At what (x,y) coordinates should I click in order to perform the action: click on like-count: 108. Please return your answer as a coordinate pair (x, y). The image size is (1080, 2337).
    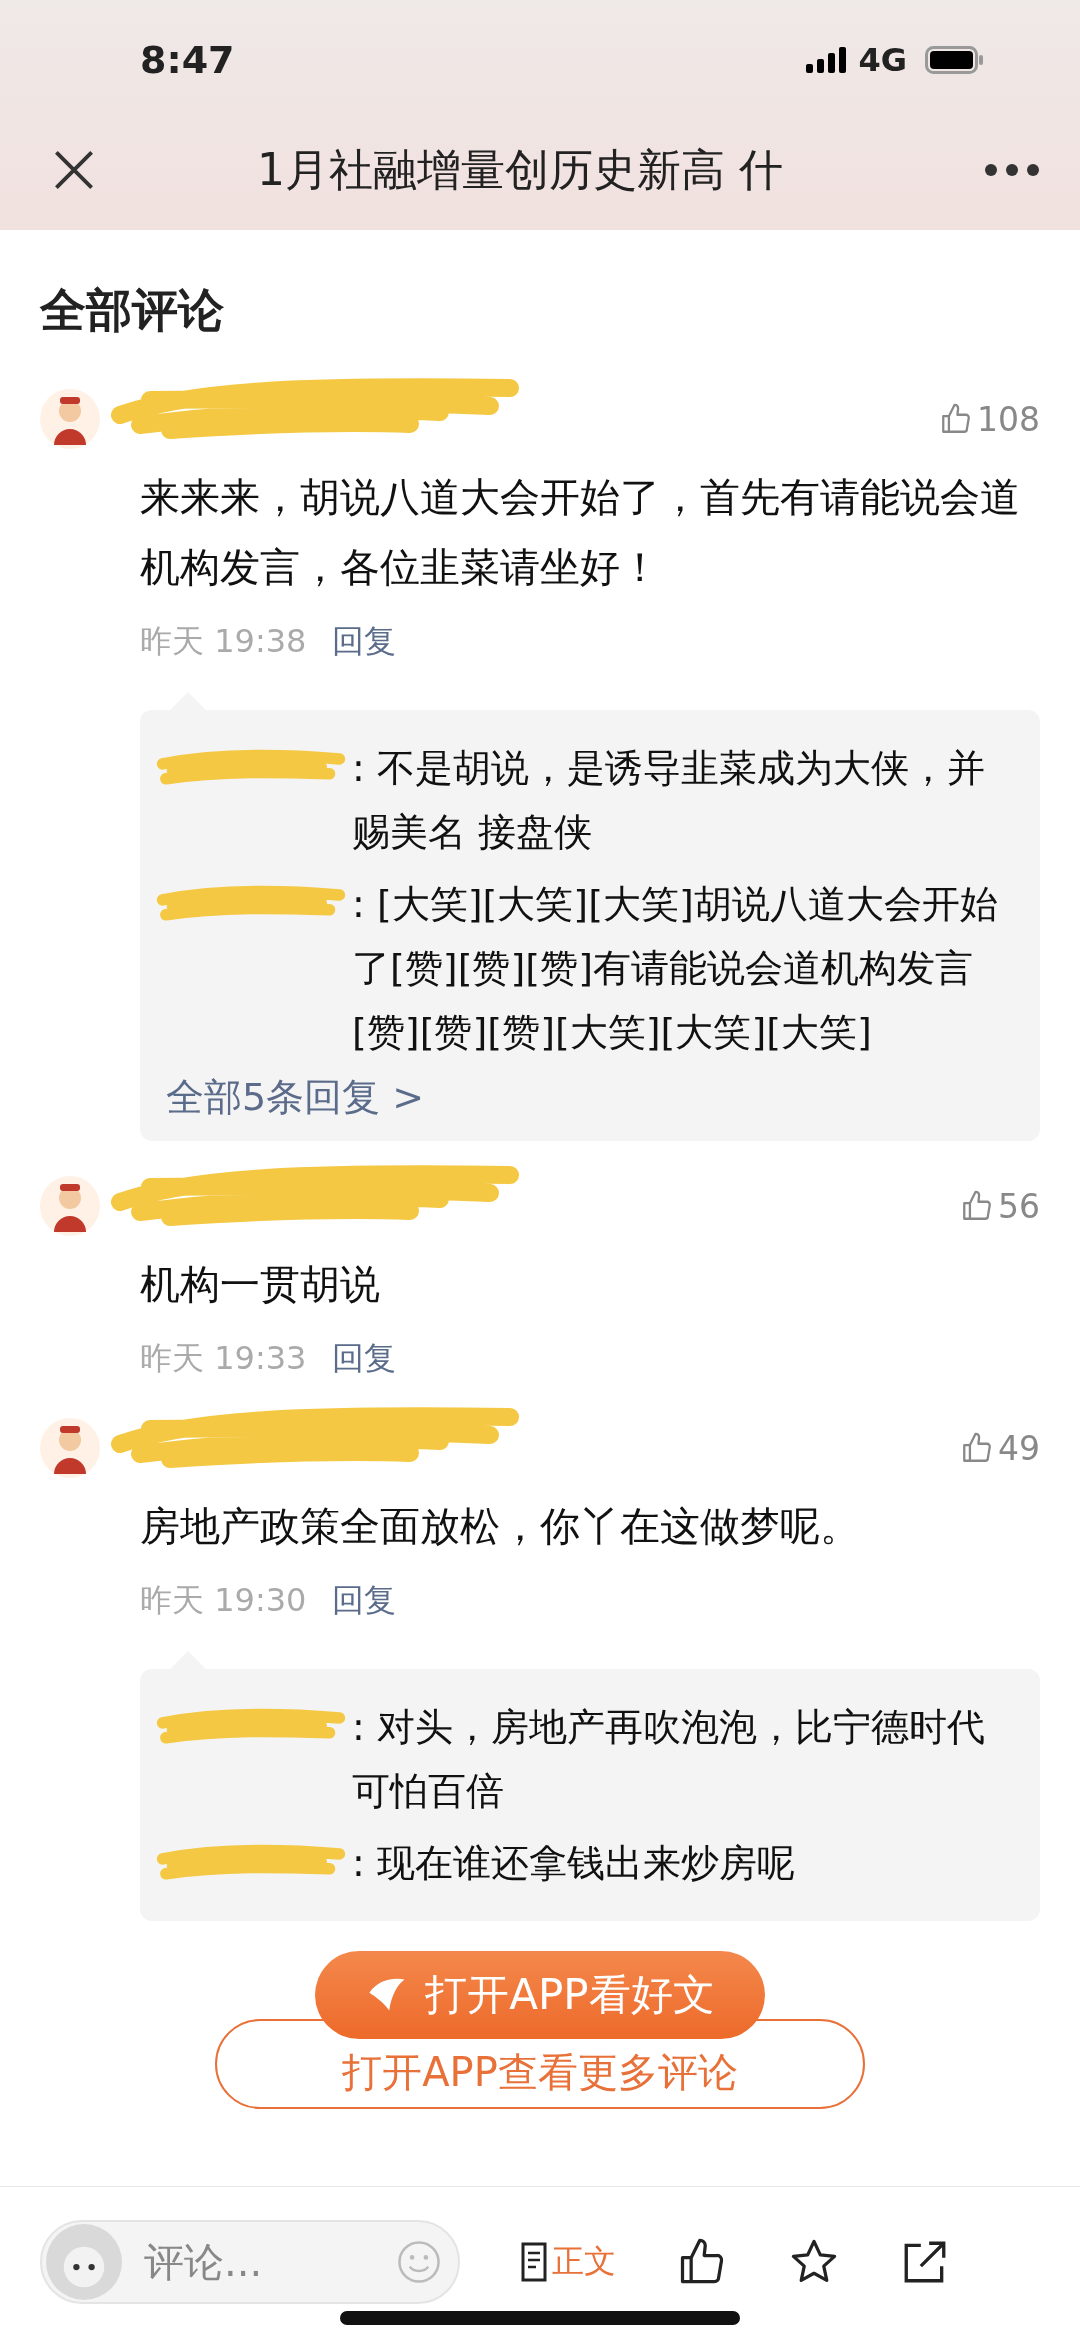
    Looking at the image, I should click on (1008, 419).